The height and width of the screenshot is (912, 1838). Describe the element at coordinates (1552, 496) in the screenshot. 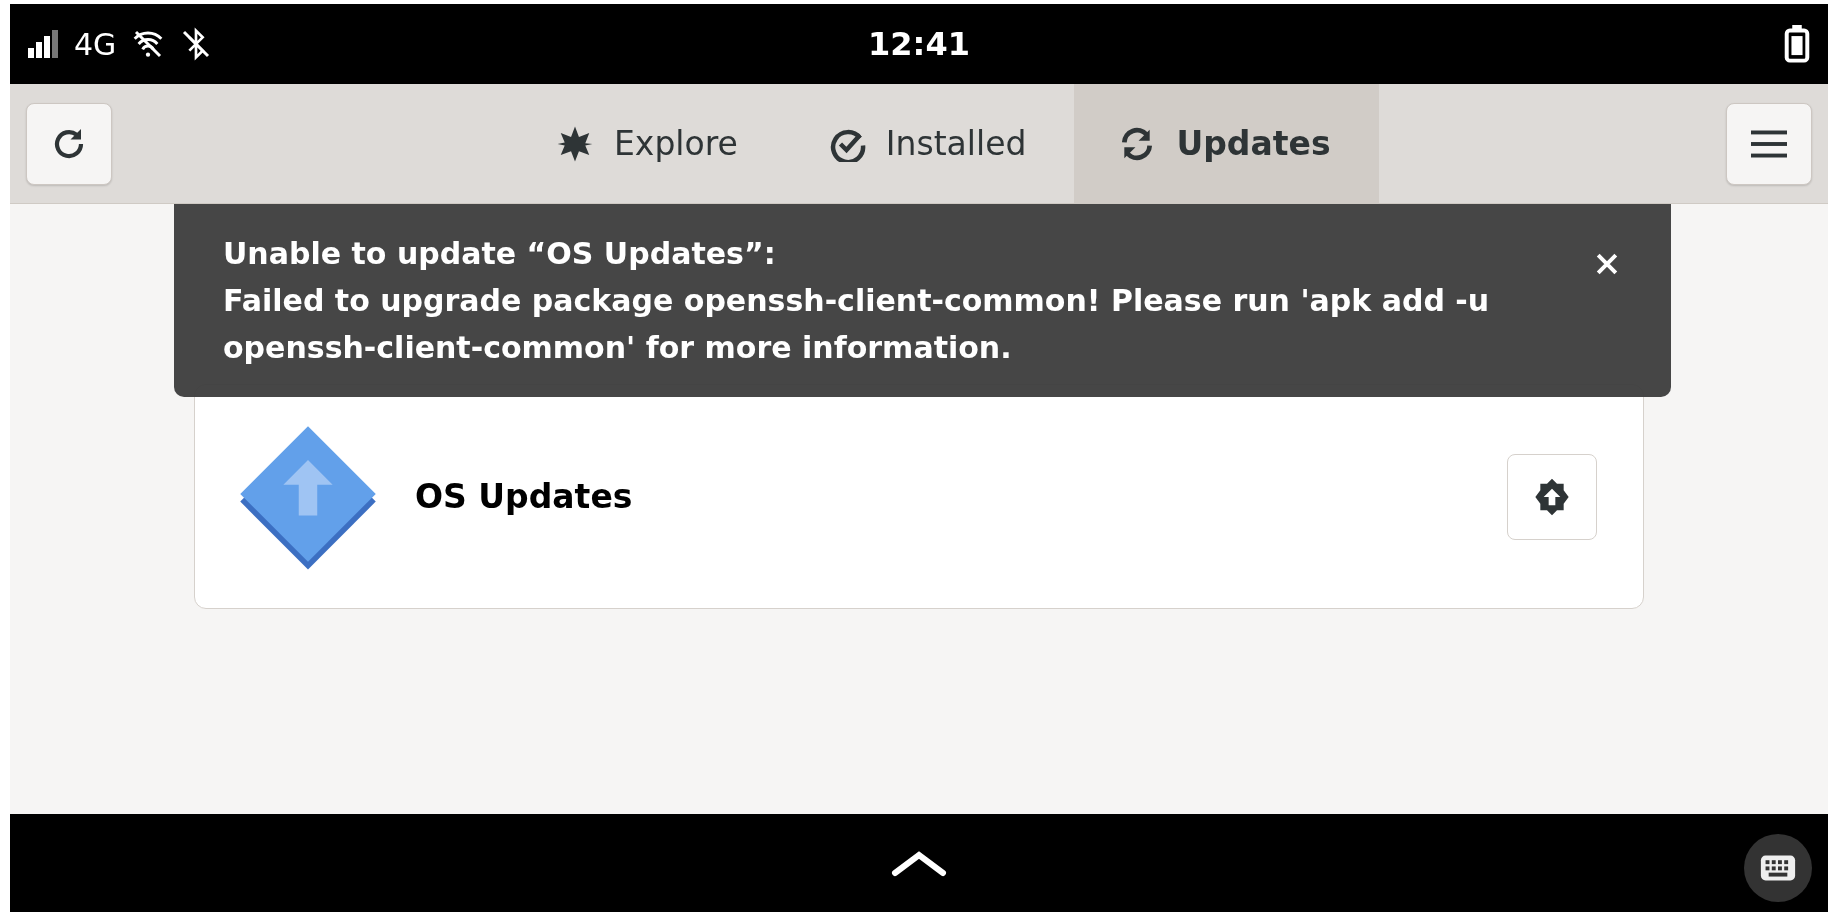

I see `update-details-button` at that location.